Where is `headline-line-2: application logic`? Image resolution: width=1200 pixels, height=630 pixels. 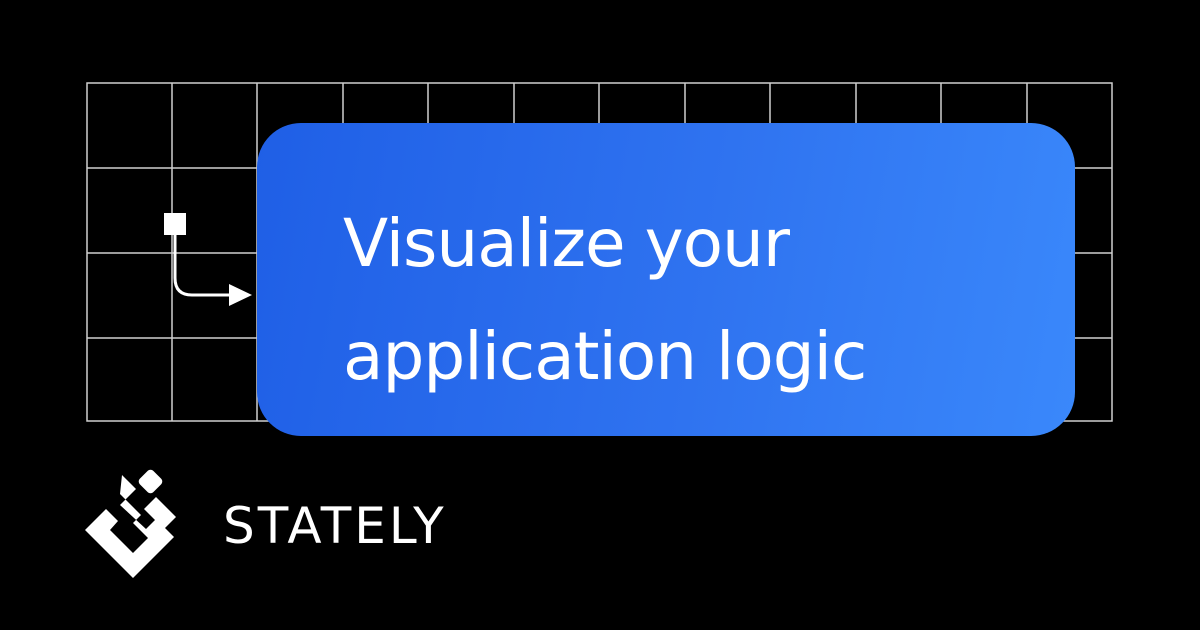 headline-line-2: application logic is located at coordinates (605, 356).